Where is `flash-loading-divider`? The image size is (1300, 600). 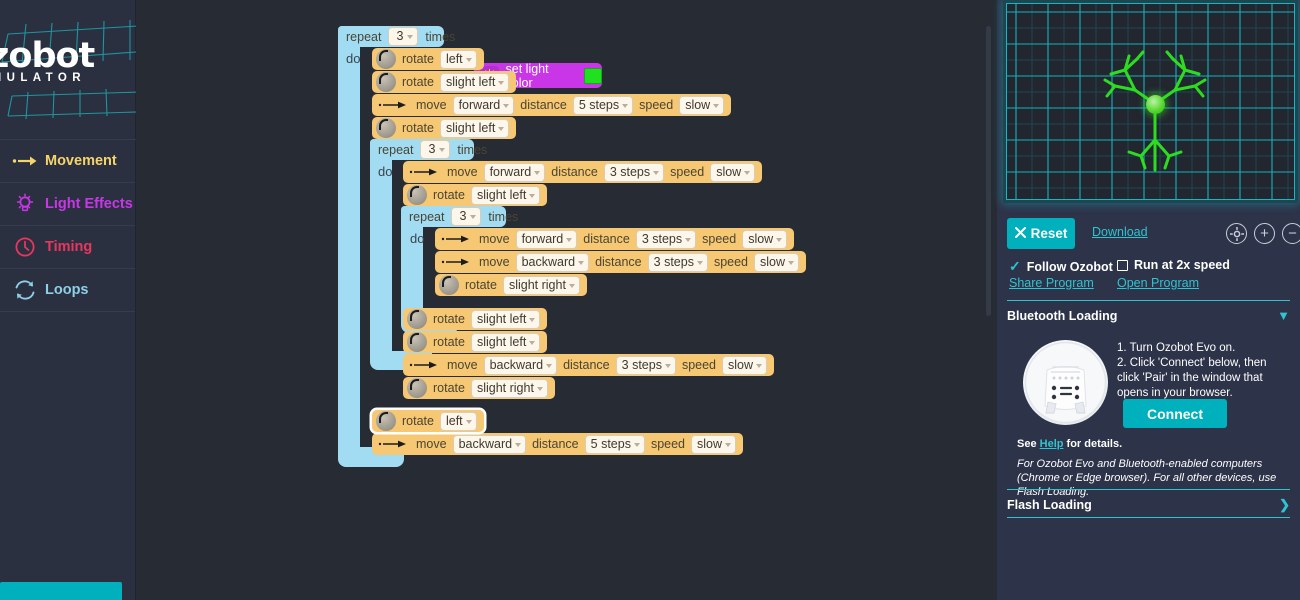
flash-loading-divider is located at coordinates (1148, 517).